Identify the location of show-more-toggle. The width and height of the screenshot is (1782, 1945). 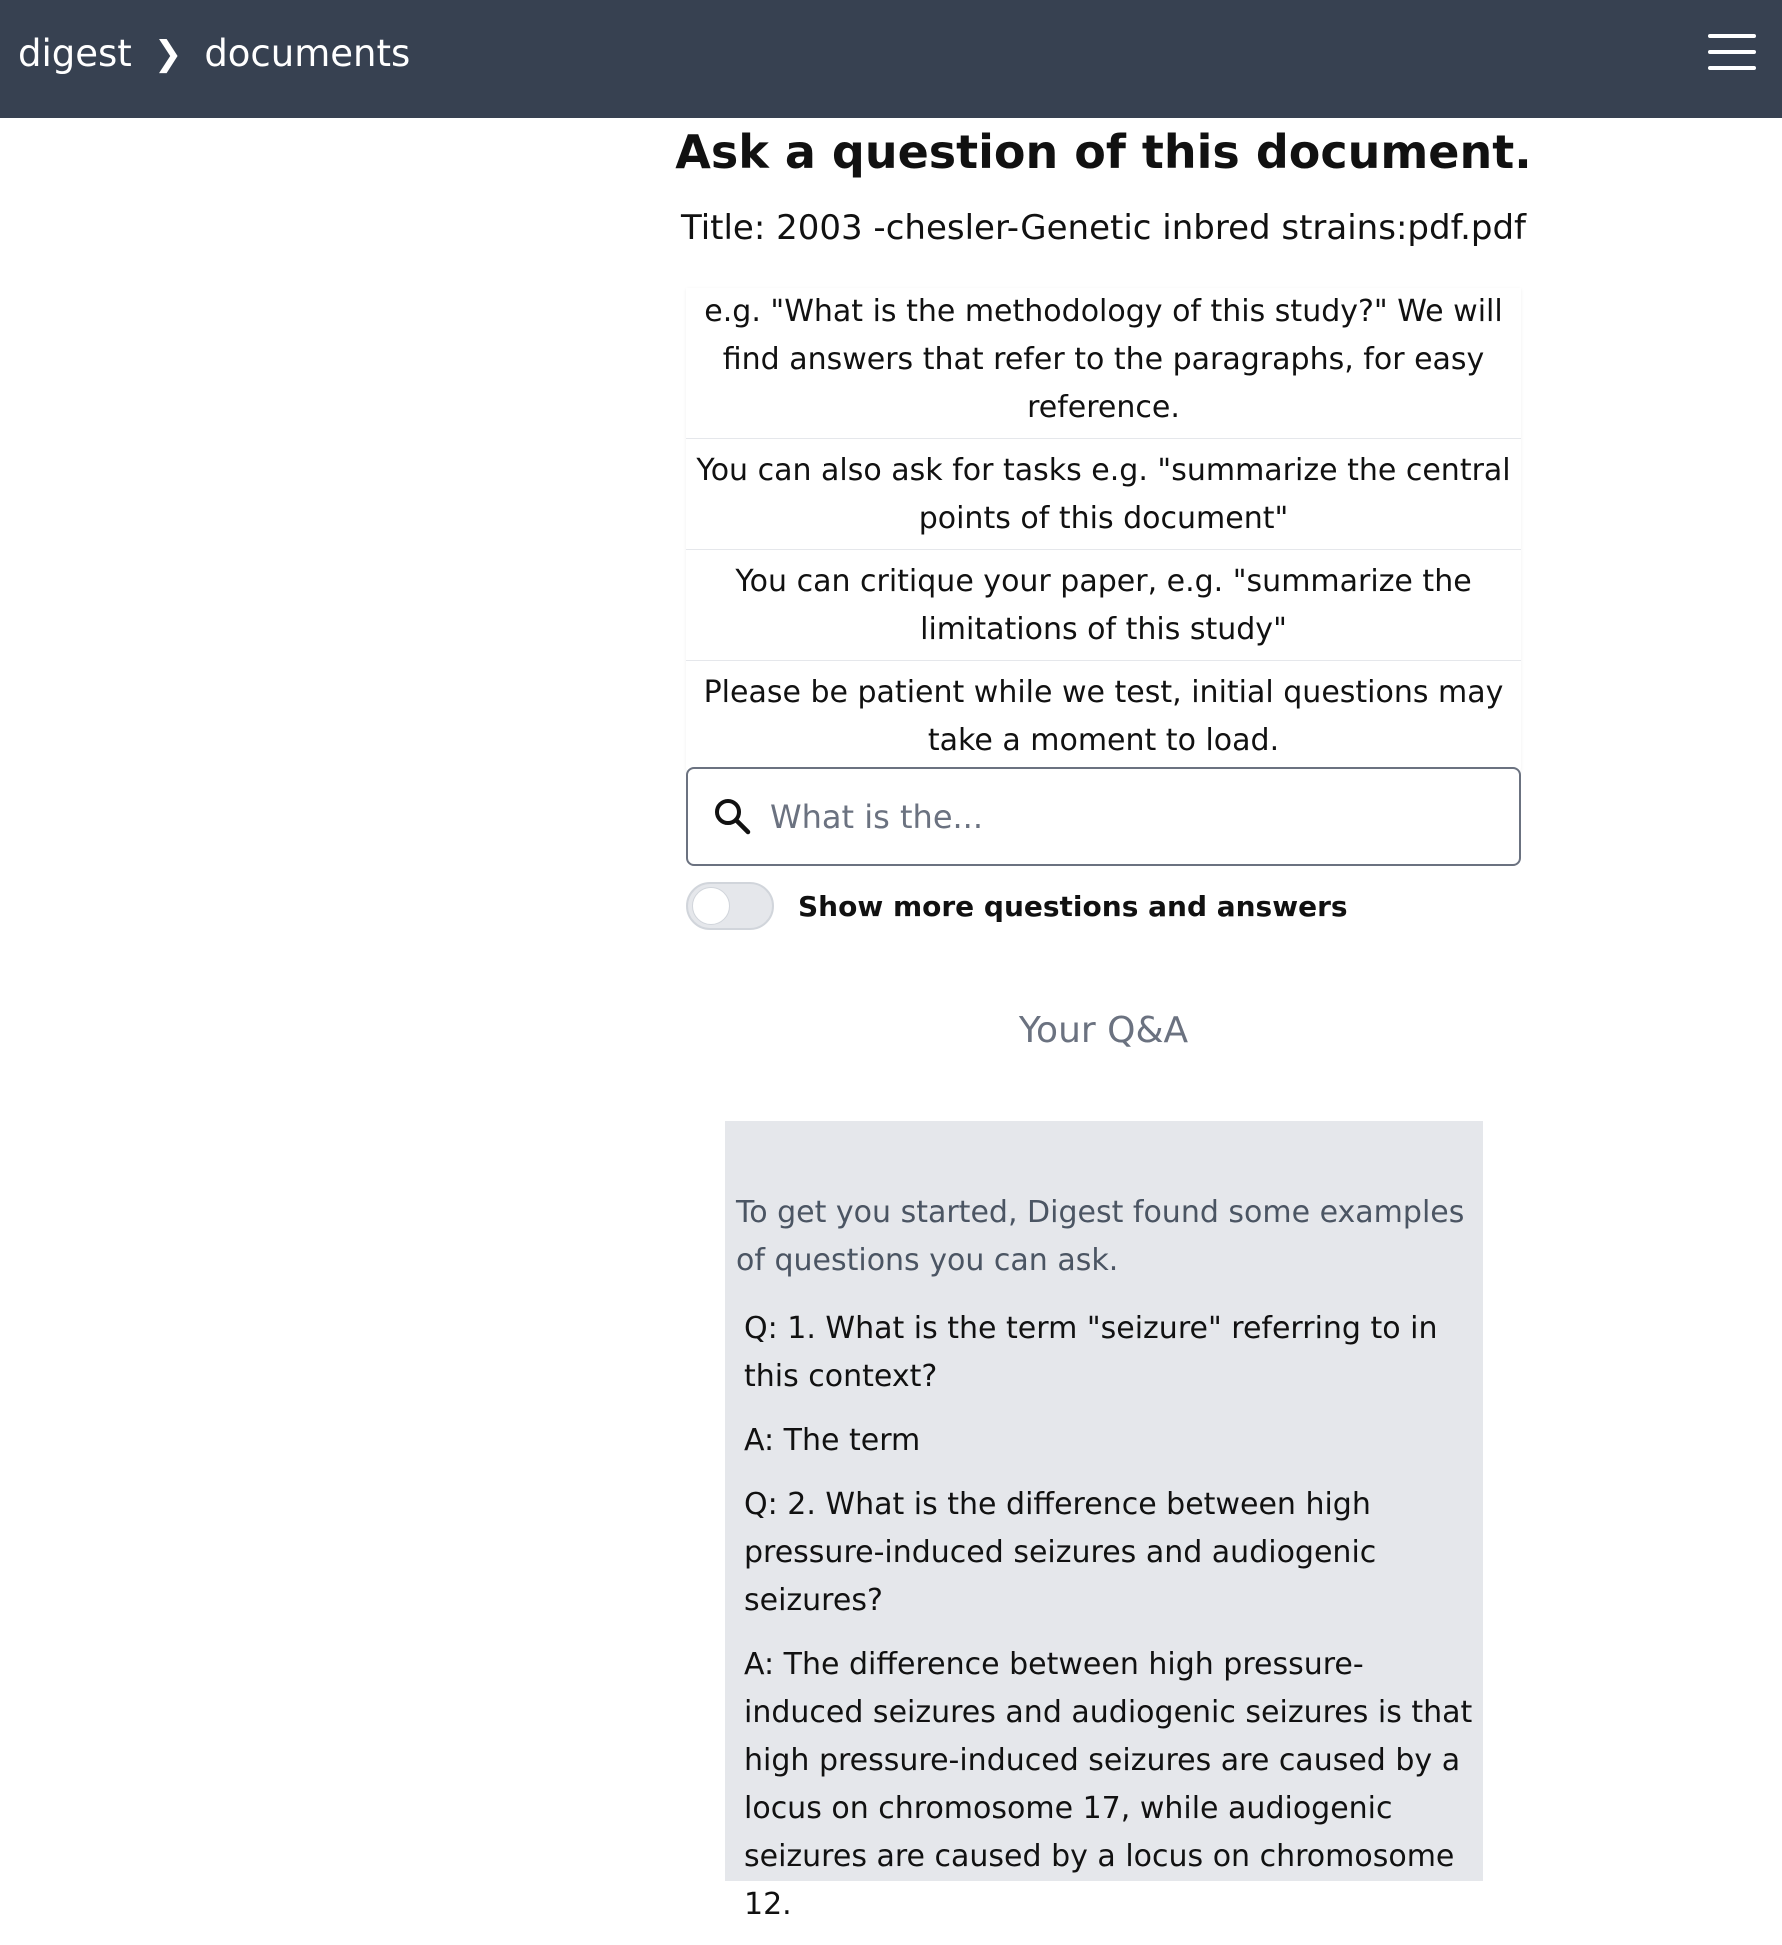
(730, 906).